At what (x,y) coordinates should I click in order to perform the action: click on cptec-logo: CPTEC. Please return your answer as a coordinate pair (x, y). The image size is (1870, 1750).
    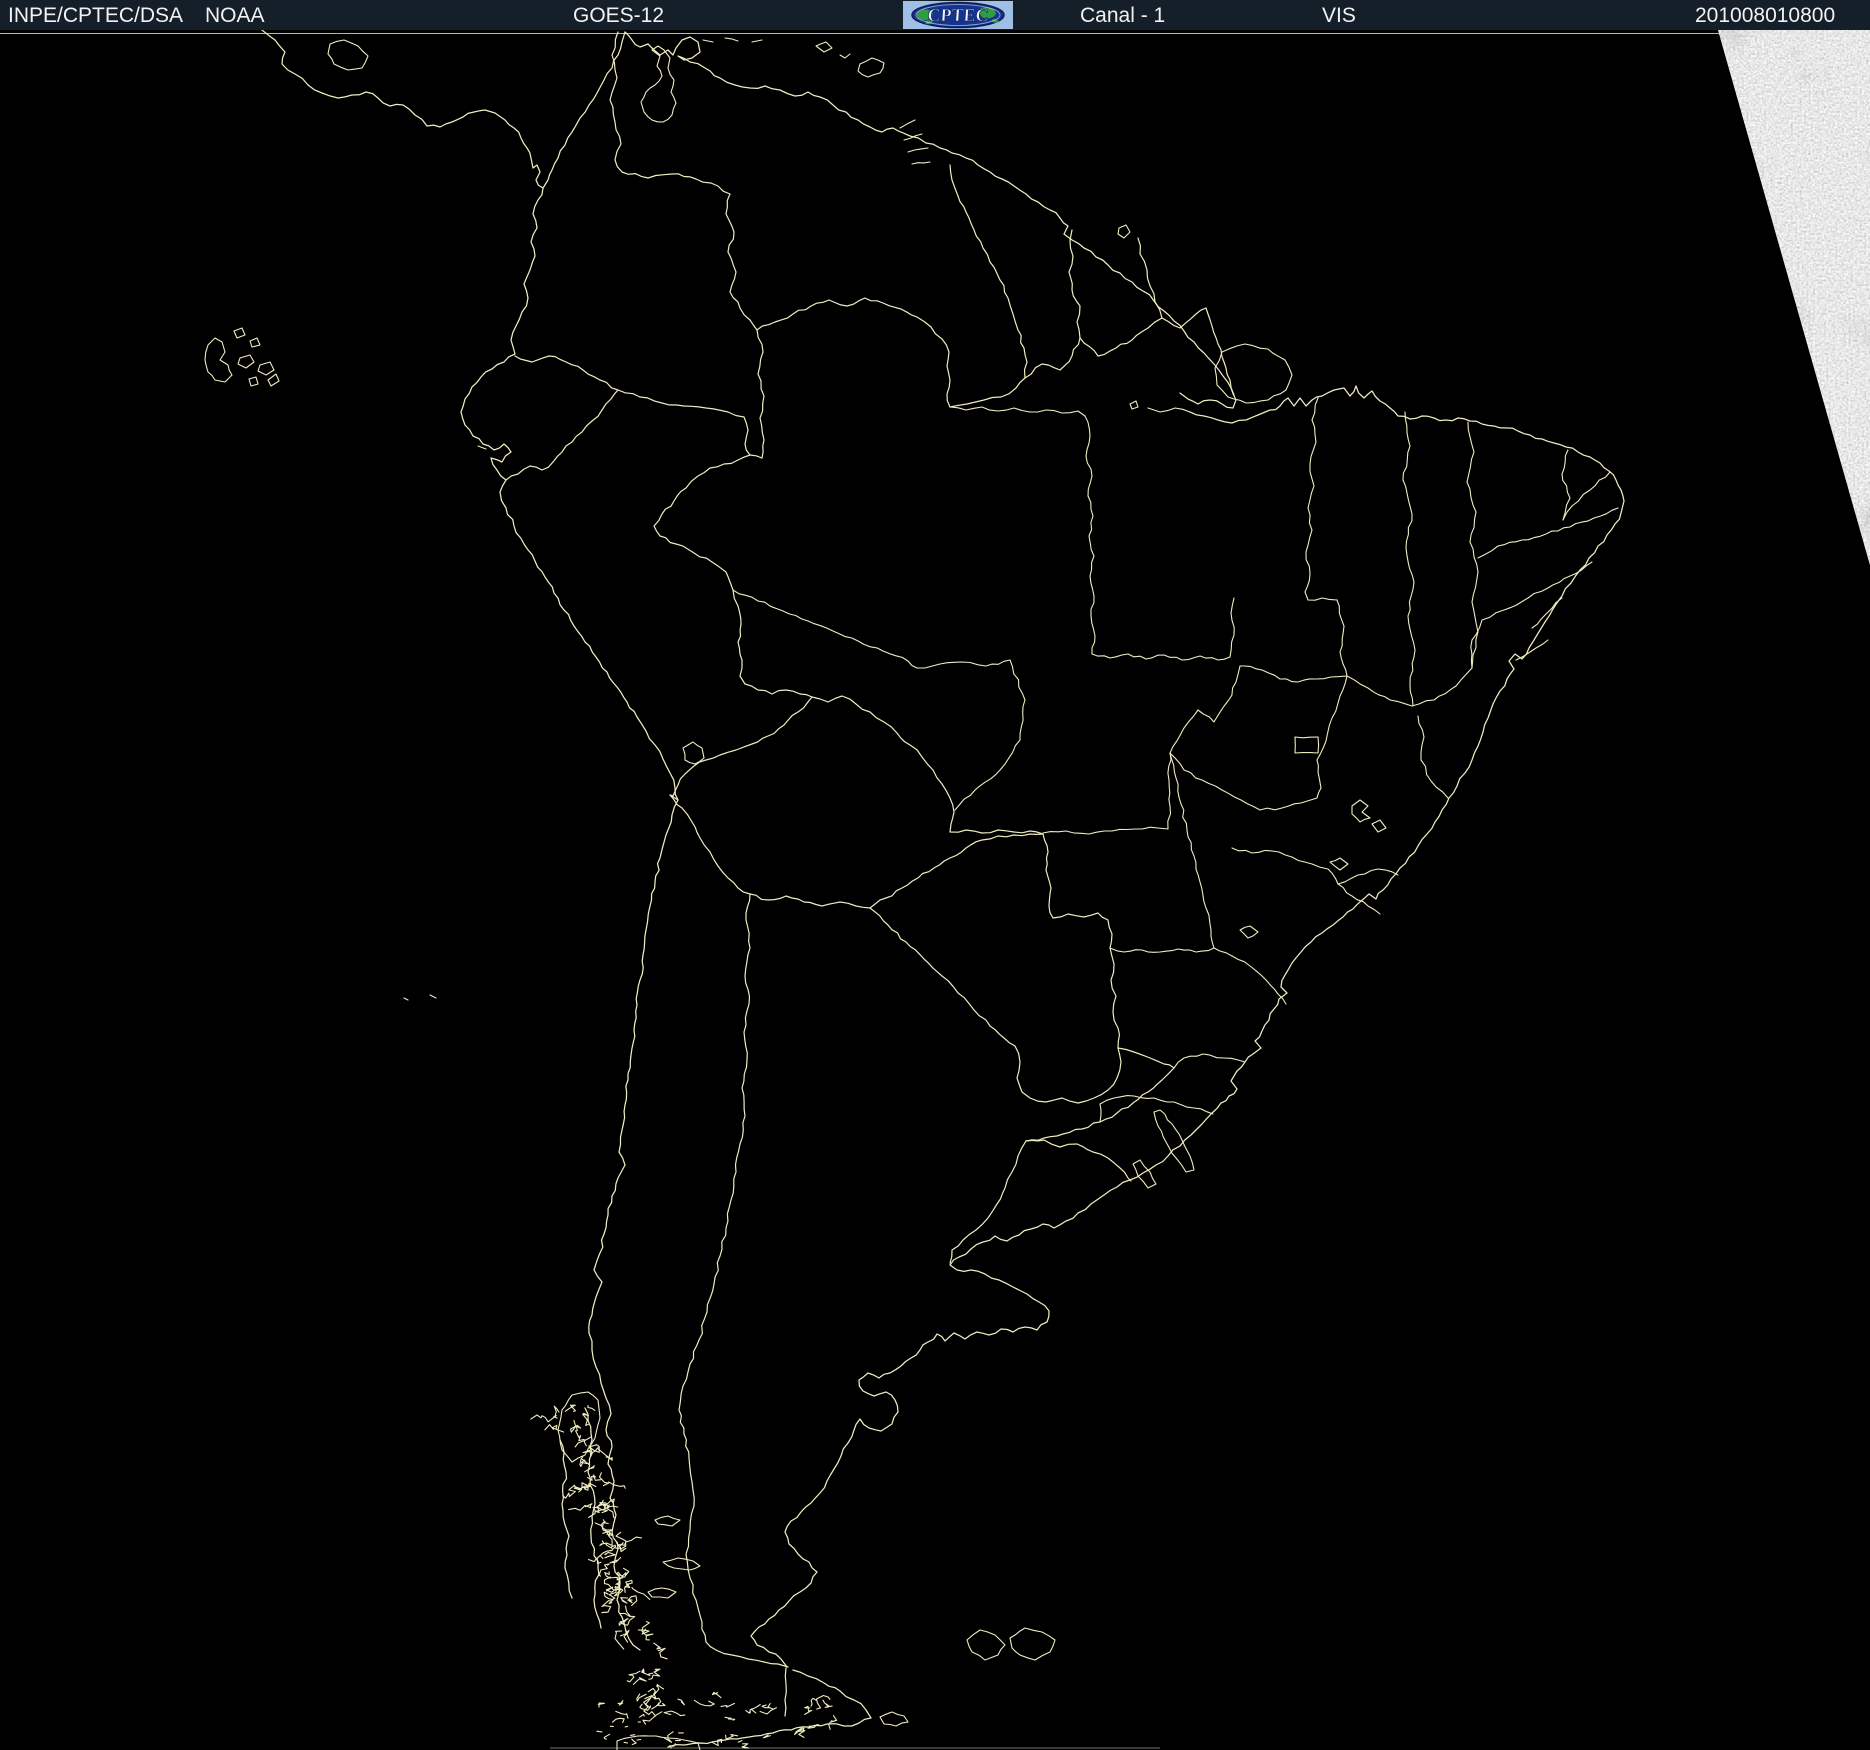
    Looking at the image, I should click on (958, 15).